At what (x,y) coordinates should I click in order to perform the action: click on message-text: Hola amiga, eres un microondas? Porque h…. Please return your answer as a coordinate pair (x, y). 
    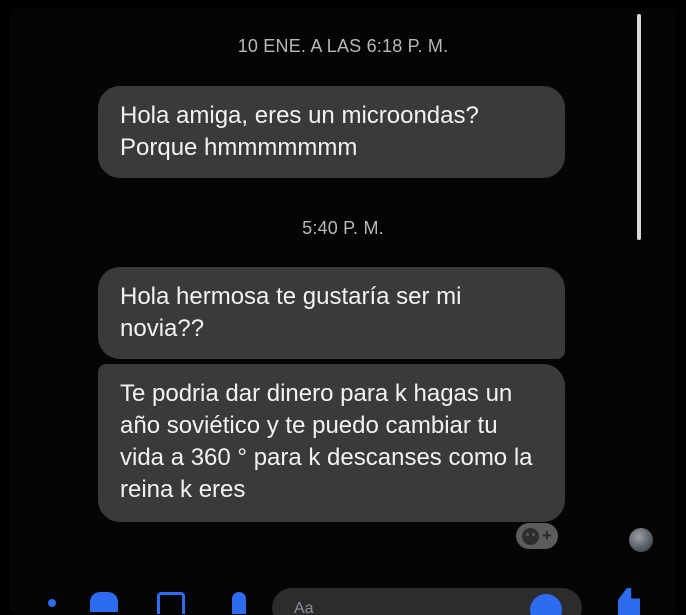
    Looking at the image, I should click on (299, 131).